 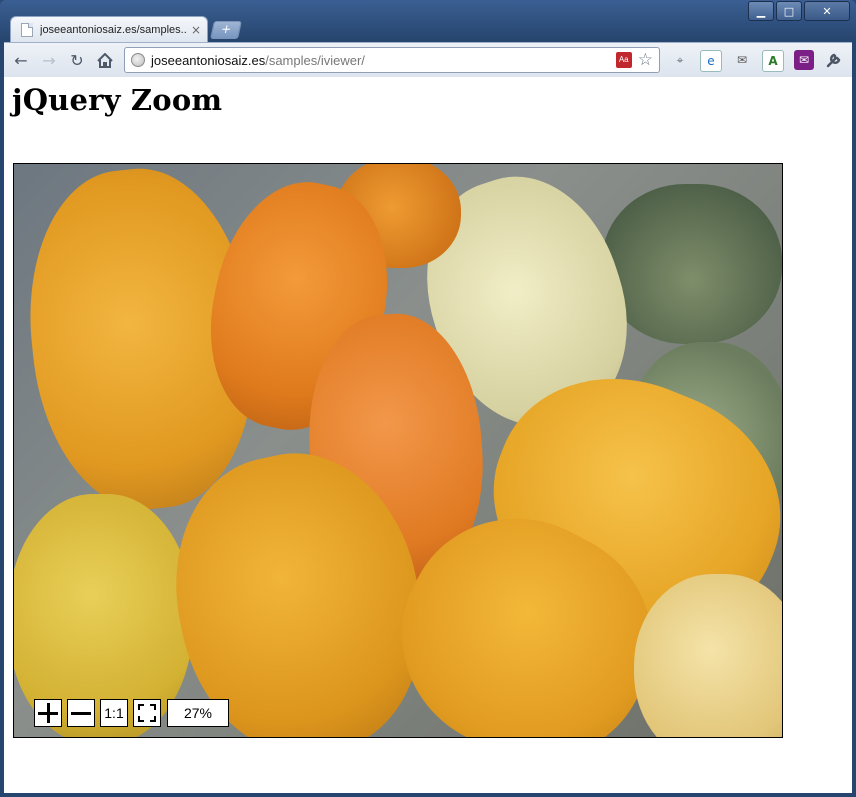 I want to click on zoom-controls: 1:1 27%, so click(x=131, y=713).